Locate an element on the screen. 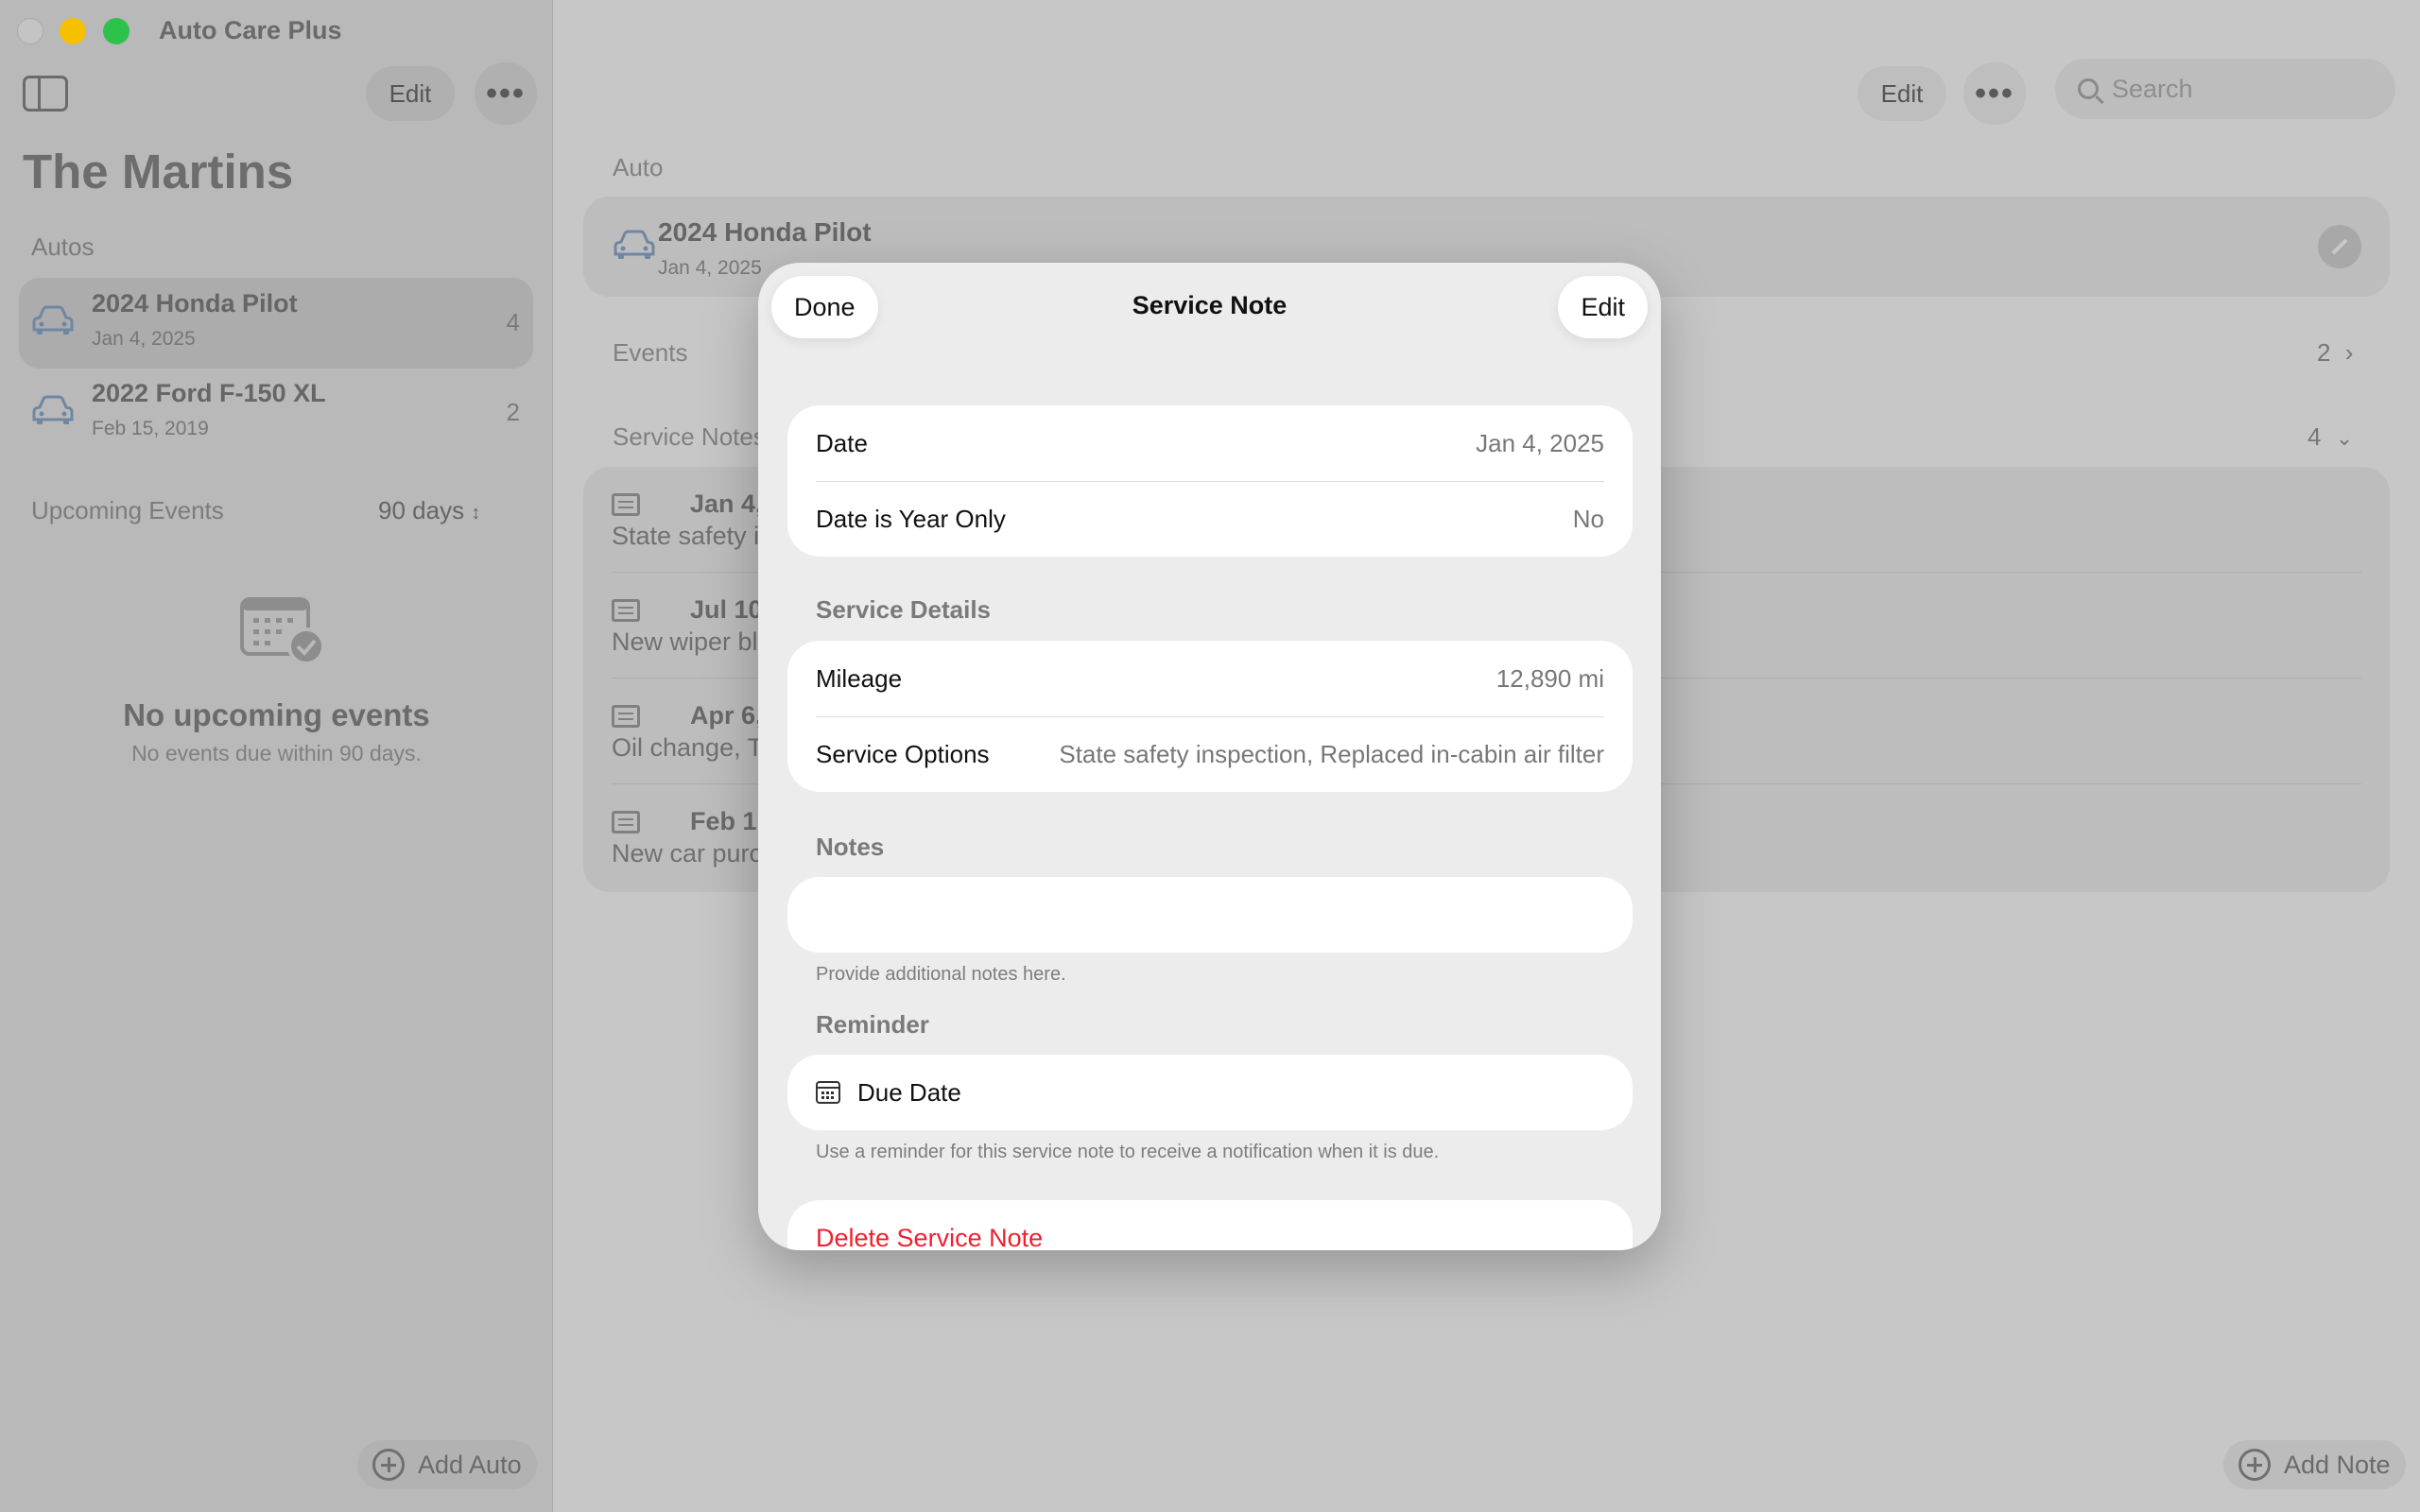 Image resolution: width=2420 pixels, height=1512 pixels. sidebar-toggle-icon is located at coordinates (45, 94).